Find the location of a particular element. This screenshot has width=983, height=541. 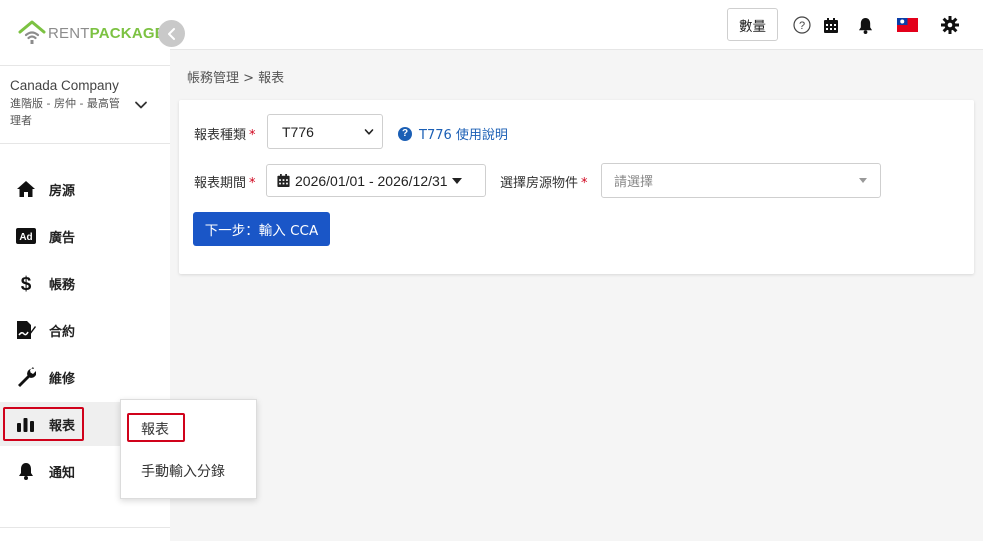

report-period-value: 2026/01/01 - 2026/12/31 is located at coordinates (371, 180).